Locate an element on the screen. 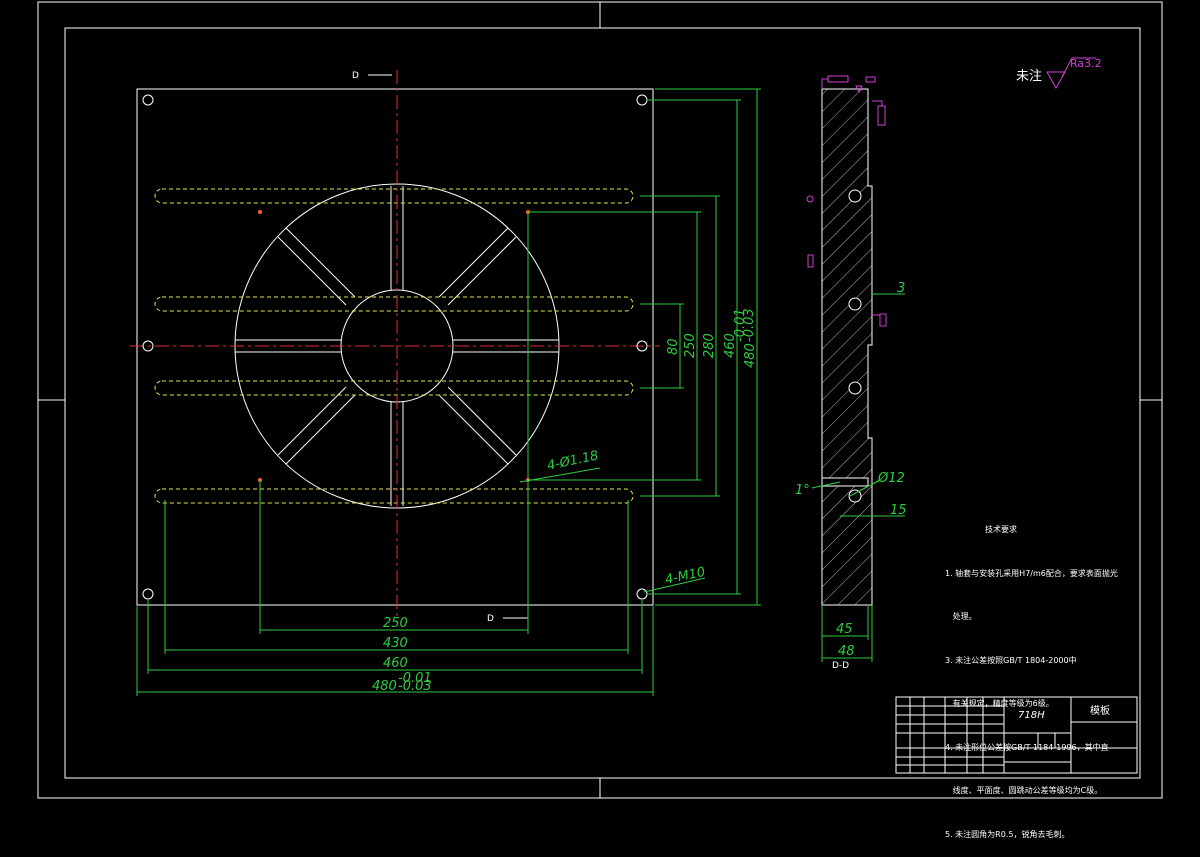  dim-h-430: 430 is located at coordinates (395, 643).